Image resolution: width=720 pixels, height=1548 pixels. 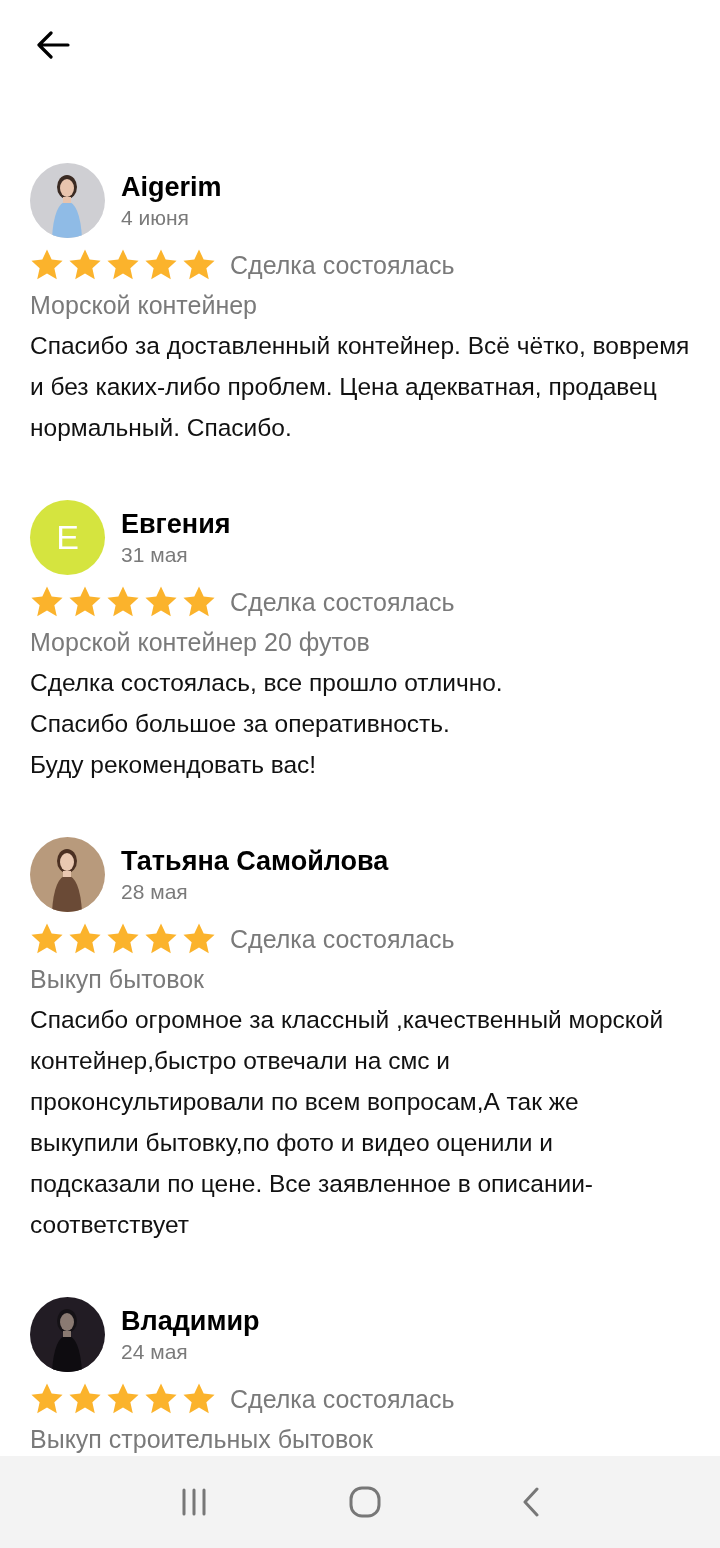 I want to click on item-category: Морской контейнер, so click(x=144, y=305).